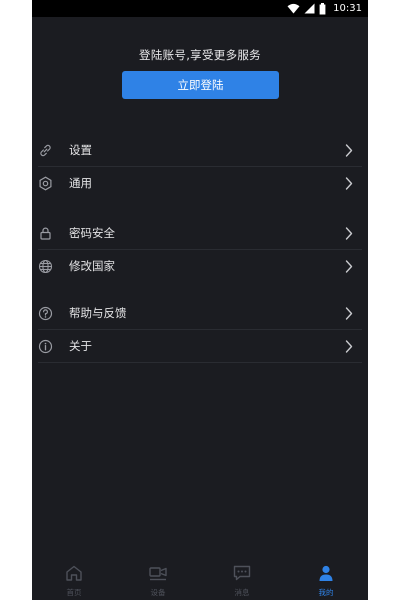 This screenshot has width=400, height=600. I want to click on globe-icon, so click(45, 266).